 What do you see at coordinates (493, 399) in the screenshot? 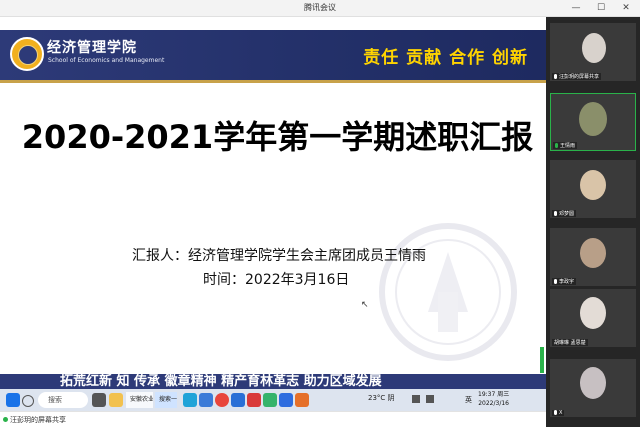
I see `taskbar-clock: 19:37 周三 2022/3/16` at bounding box center [493, 399].